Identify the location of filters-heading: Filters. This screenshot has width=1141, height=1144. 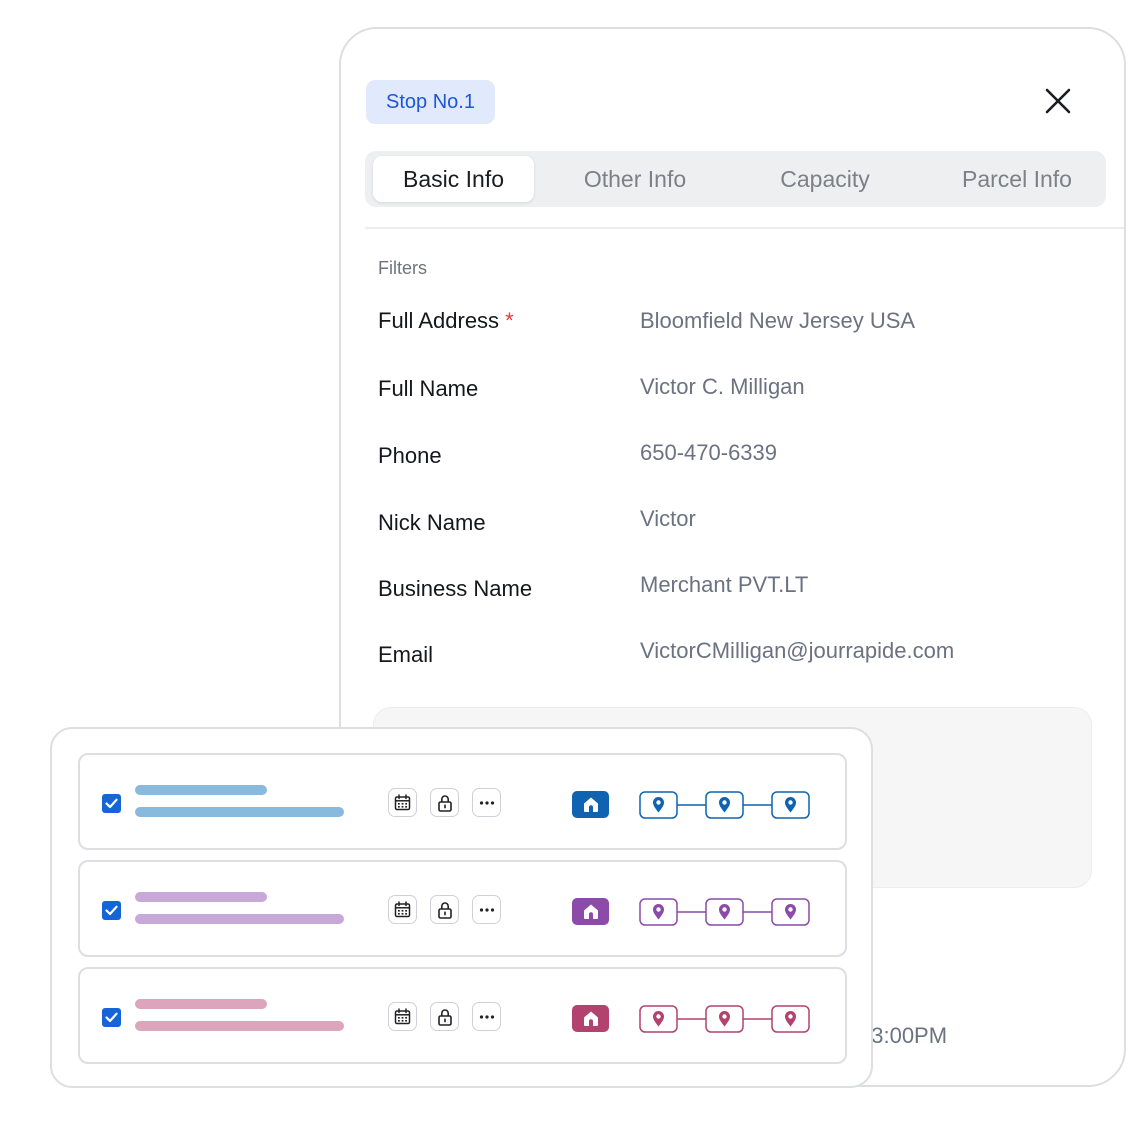
(402, 268).